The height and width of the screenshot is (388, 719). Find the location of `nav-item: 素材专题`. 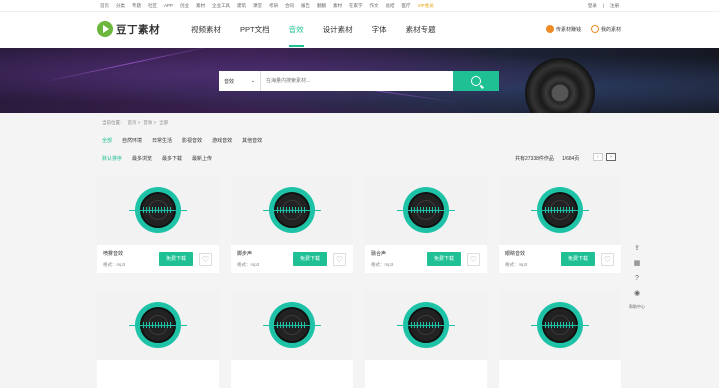

nav-item: 素材专题 is located at coordinates (421, 30).